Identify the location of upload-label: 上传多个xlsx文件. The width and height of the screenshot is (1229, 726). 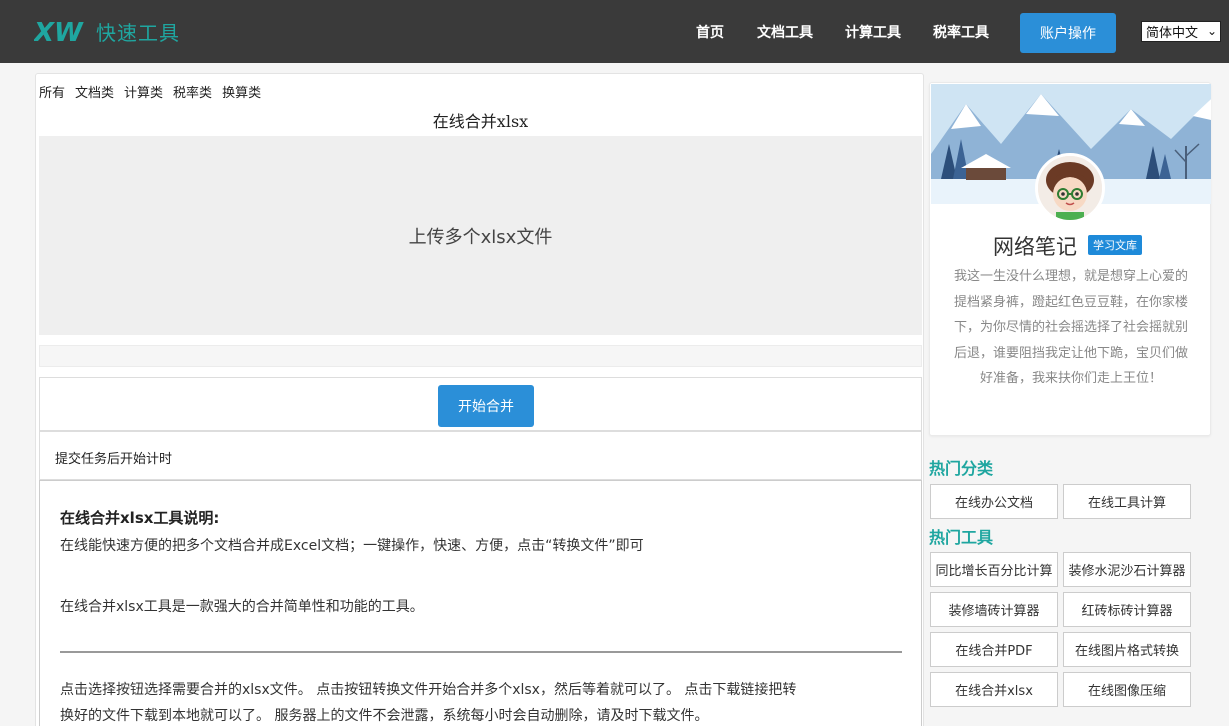
(480, 237).